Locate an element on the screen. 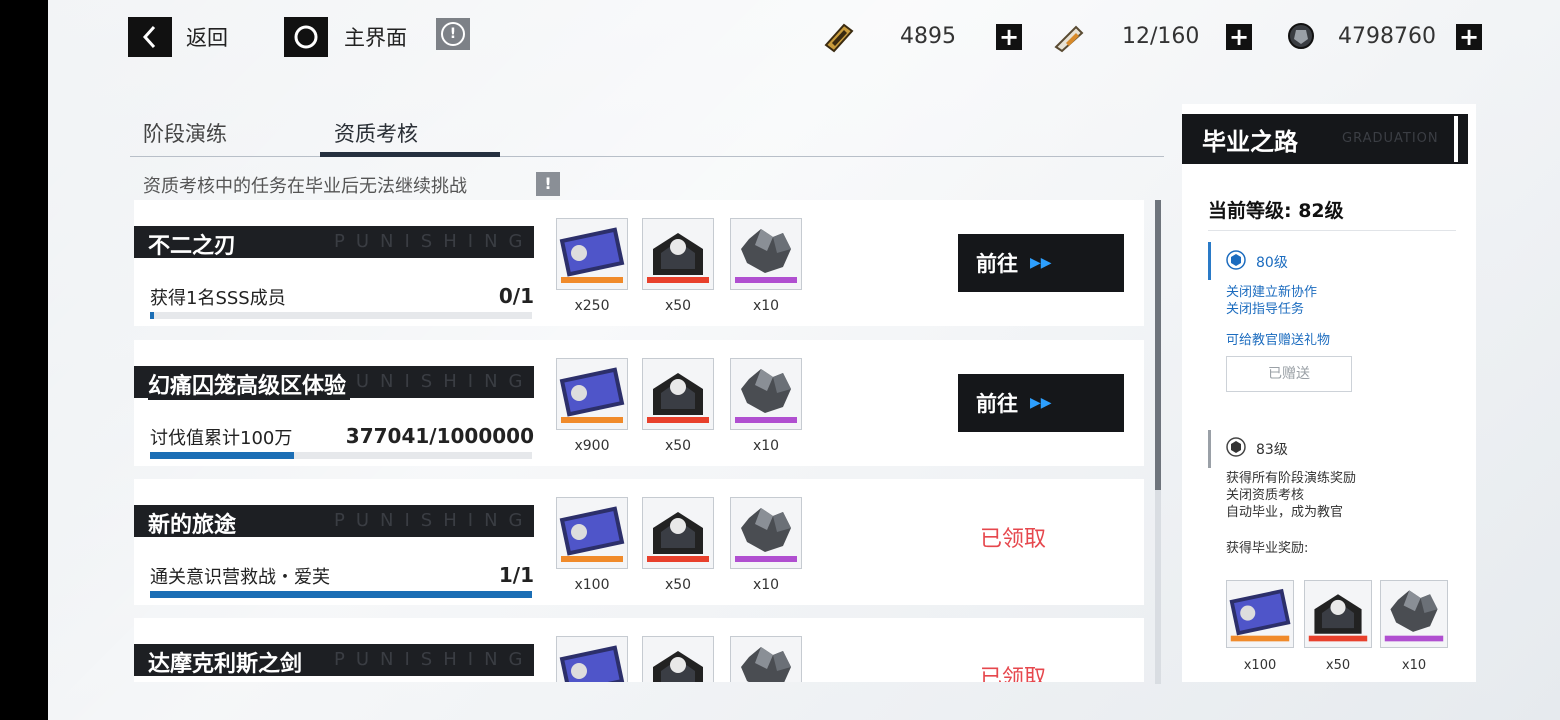 The image size is (1560, 720). panel-header-accent is located at coordinates (1456, 139).